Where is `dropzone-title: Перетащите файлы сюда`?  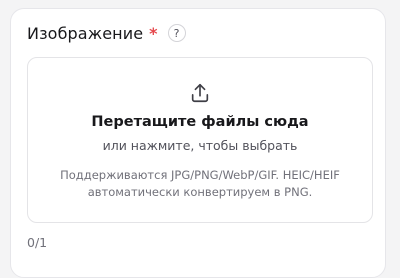
dropzone-title: Перетащите файлы сюда is located at coordinates (200, 122).